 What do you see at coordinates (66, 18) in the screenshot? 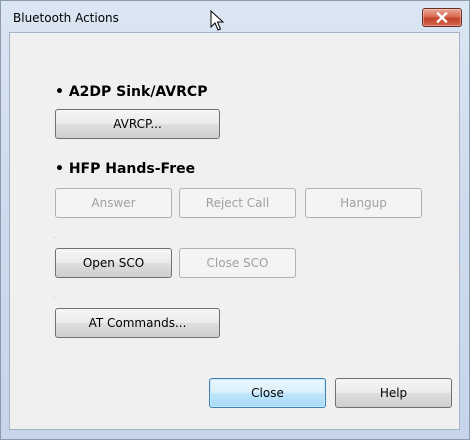
I see `window-title: Bluetooth Actions` at bounding box center [66, 18].